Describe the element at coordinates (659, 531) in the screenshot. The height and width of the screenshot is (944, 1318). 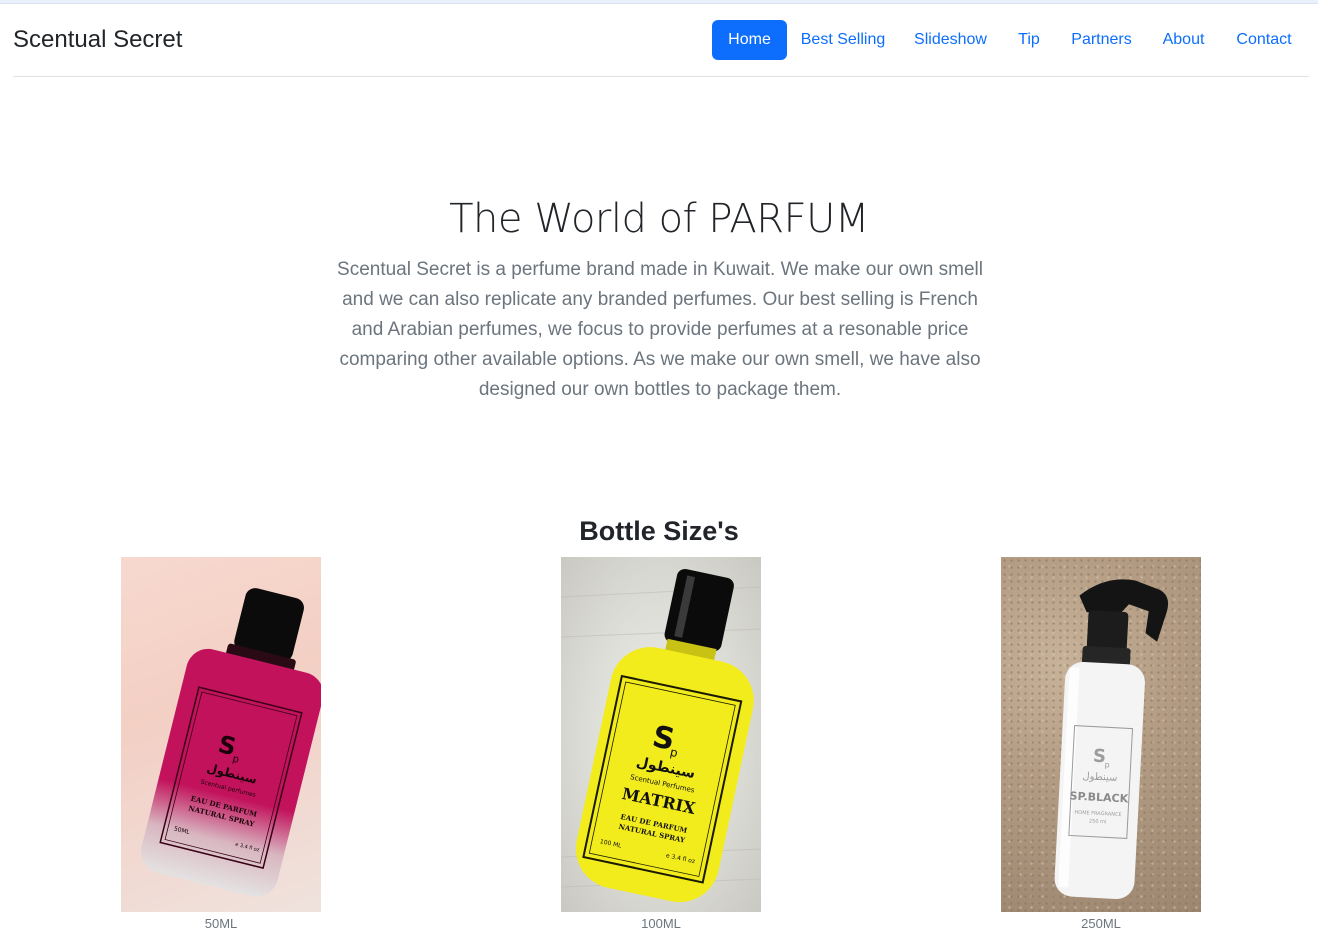
I see `bottle-sizes-title: Bottle Size's` at that location.